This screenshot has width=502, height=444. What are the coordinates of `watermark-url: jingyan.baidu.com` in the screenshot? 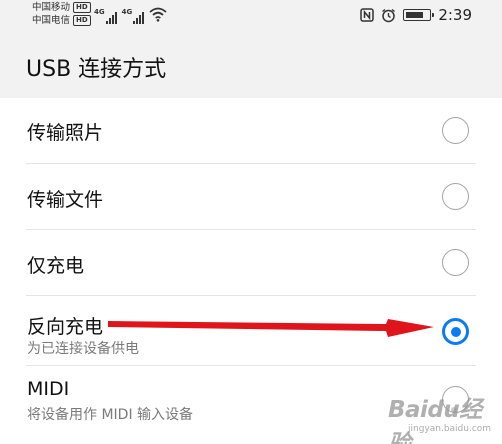 It's located at (450, 429).